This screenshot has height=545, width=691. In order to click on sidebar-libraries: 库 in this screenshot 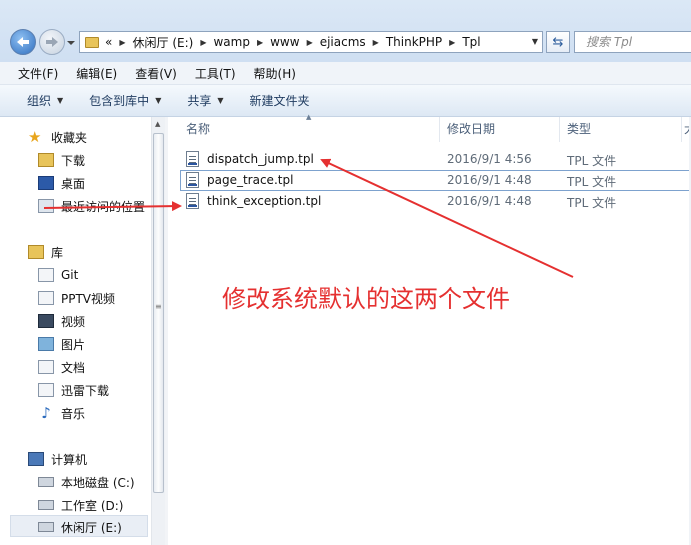, I will do `click(45, 252)`.